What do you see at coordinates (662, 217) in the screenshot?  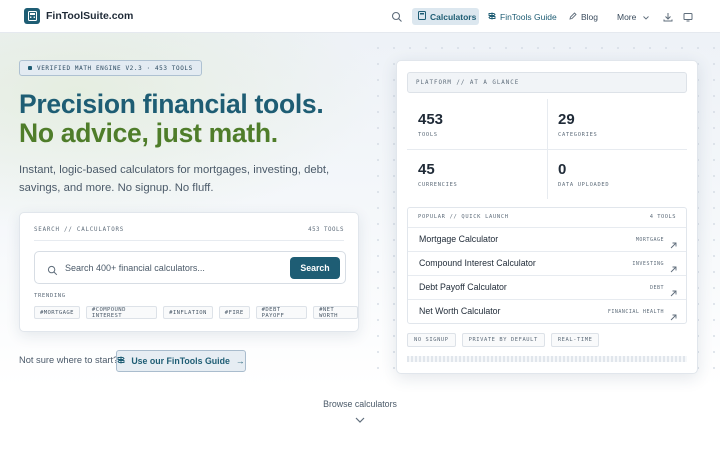 I see `quick-launch-count: 4 TOOLS` at bounding box center [662, 217].